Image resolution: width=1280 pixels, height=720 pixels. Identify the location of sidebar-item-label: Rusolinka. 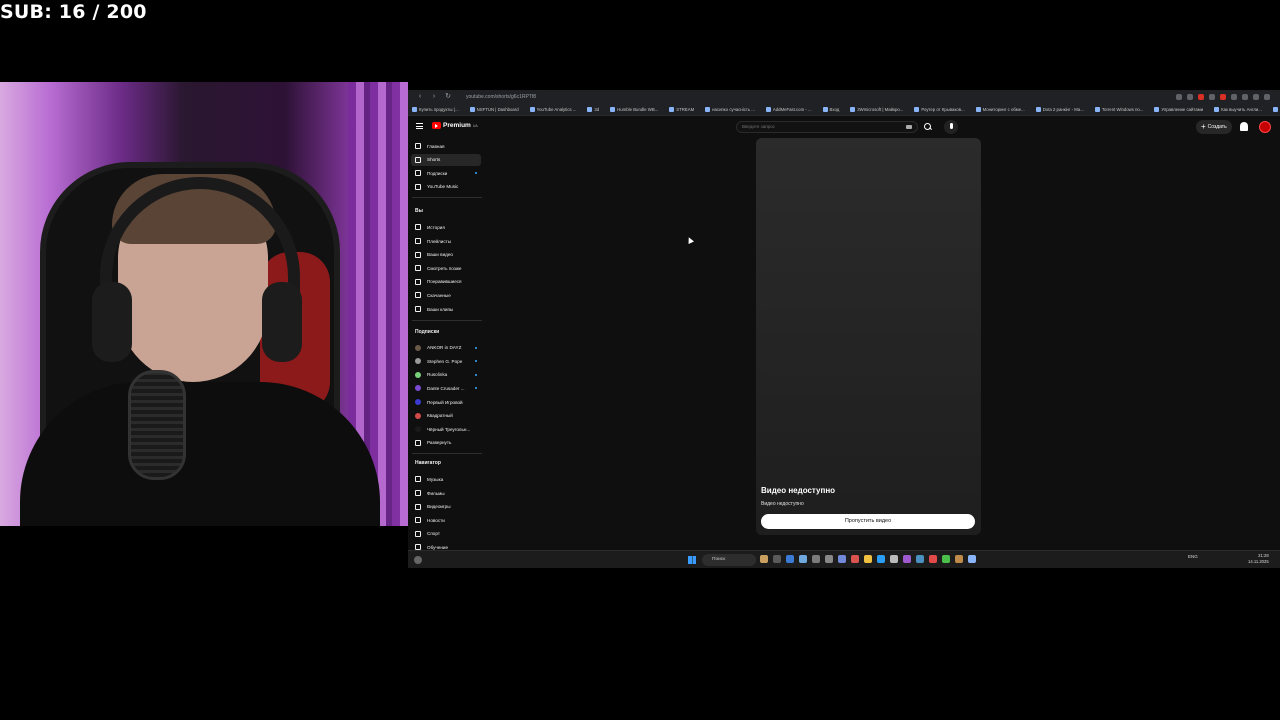
(437, 375).